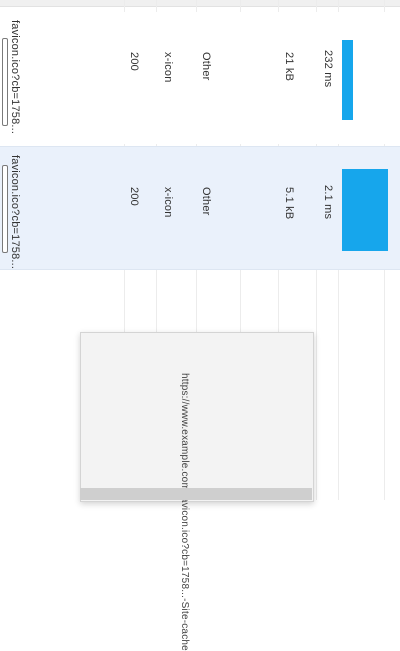 This screenshot has width=400, height=651. What do you see at coordinates (289, 67) in the screenshot?
I see `request-size: 21 kB` at bounding box center [289, 67].